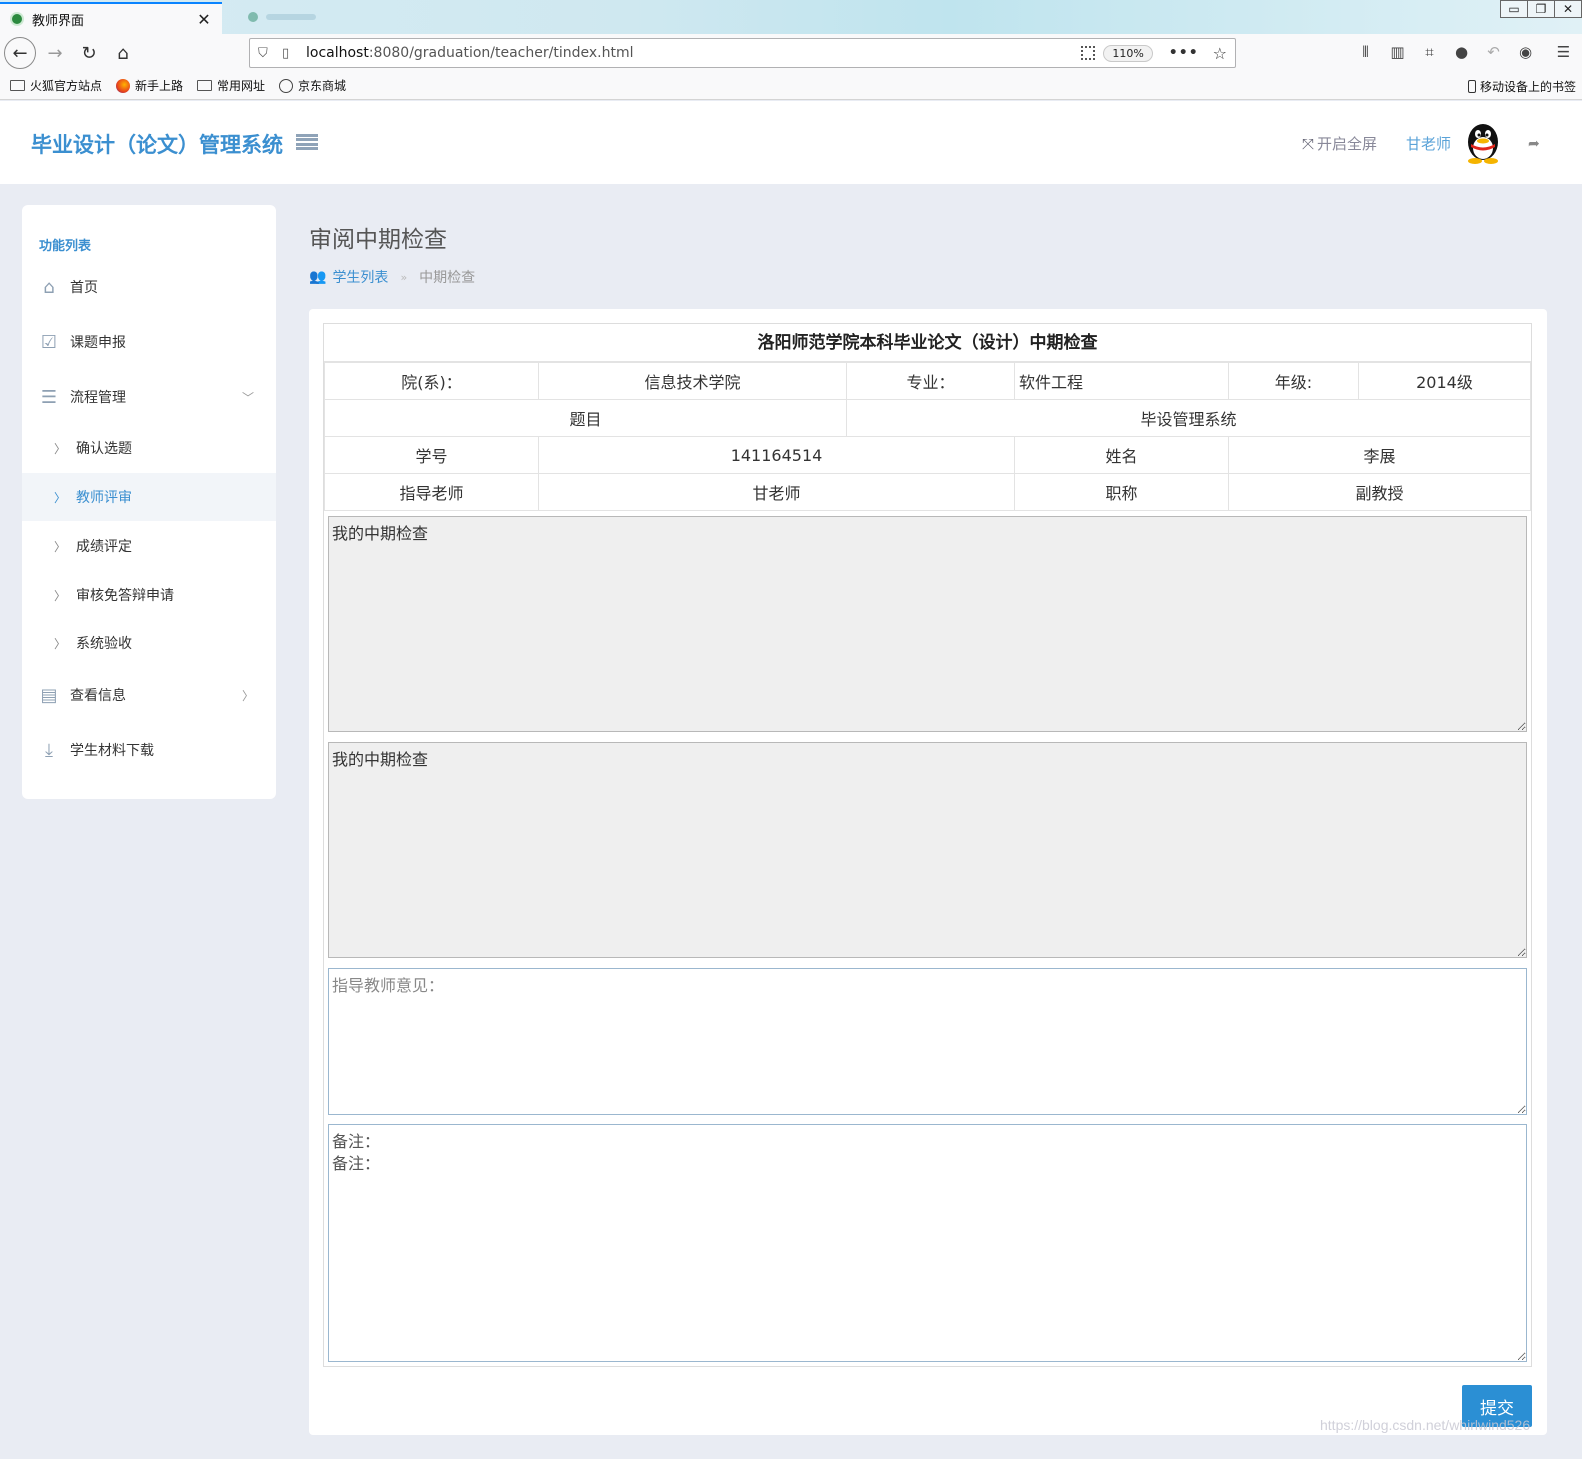  What do you see at coordinates (1347, 144) in the screenshot?
I see `fullscreen-label: 开启全屏` at bounding box center [1347, 144].